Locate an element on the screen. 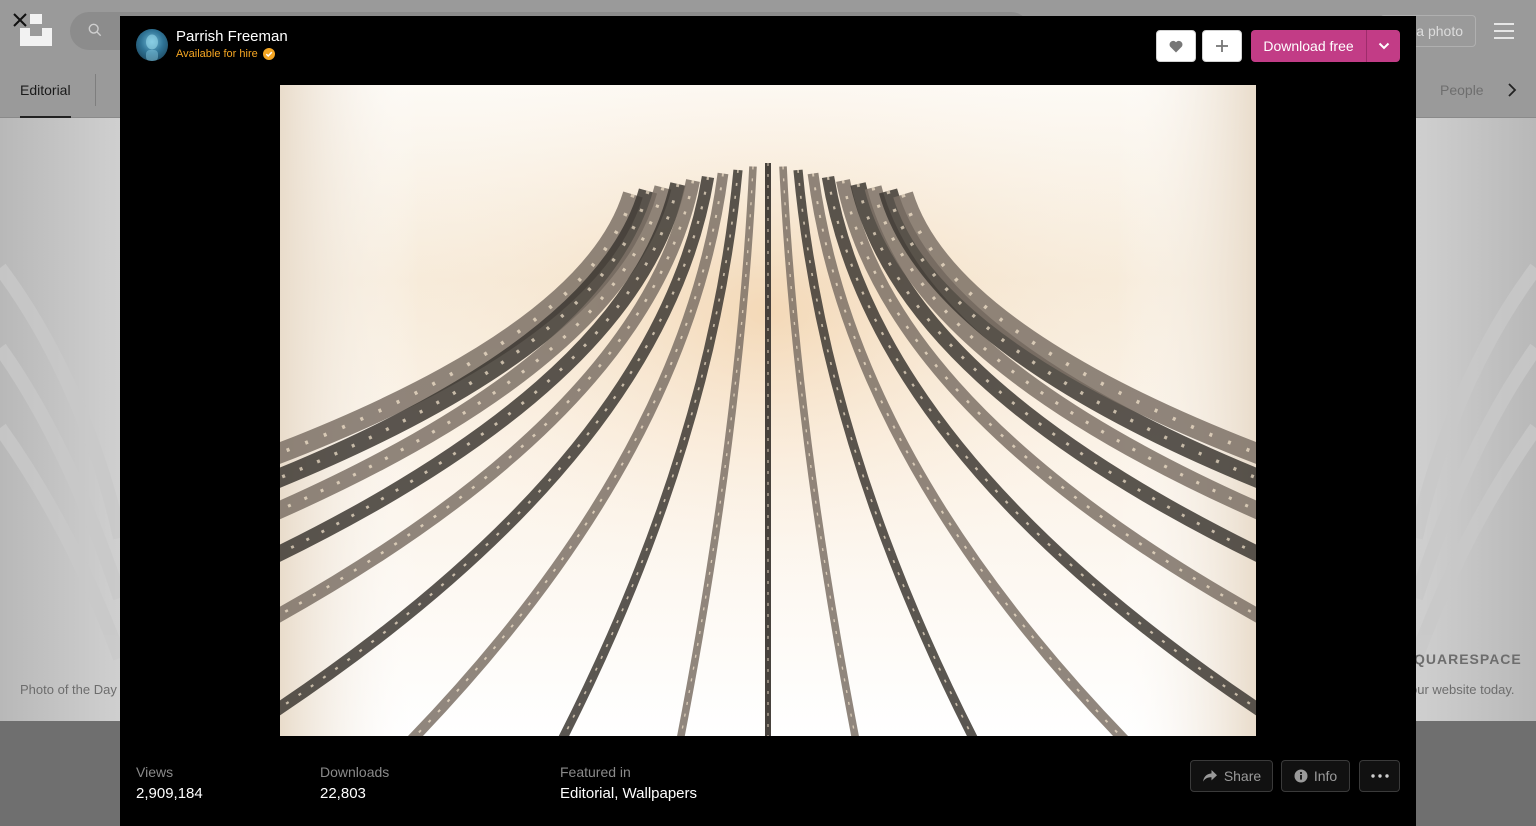 Image resolution: width=1536 pixels, height=826 pixels. more-icon is located at coordinates (1379, 776).